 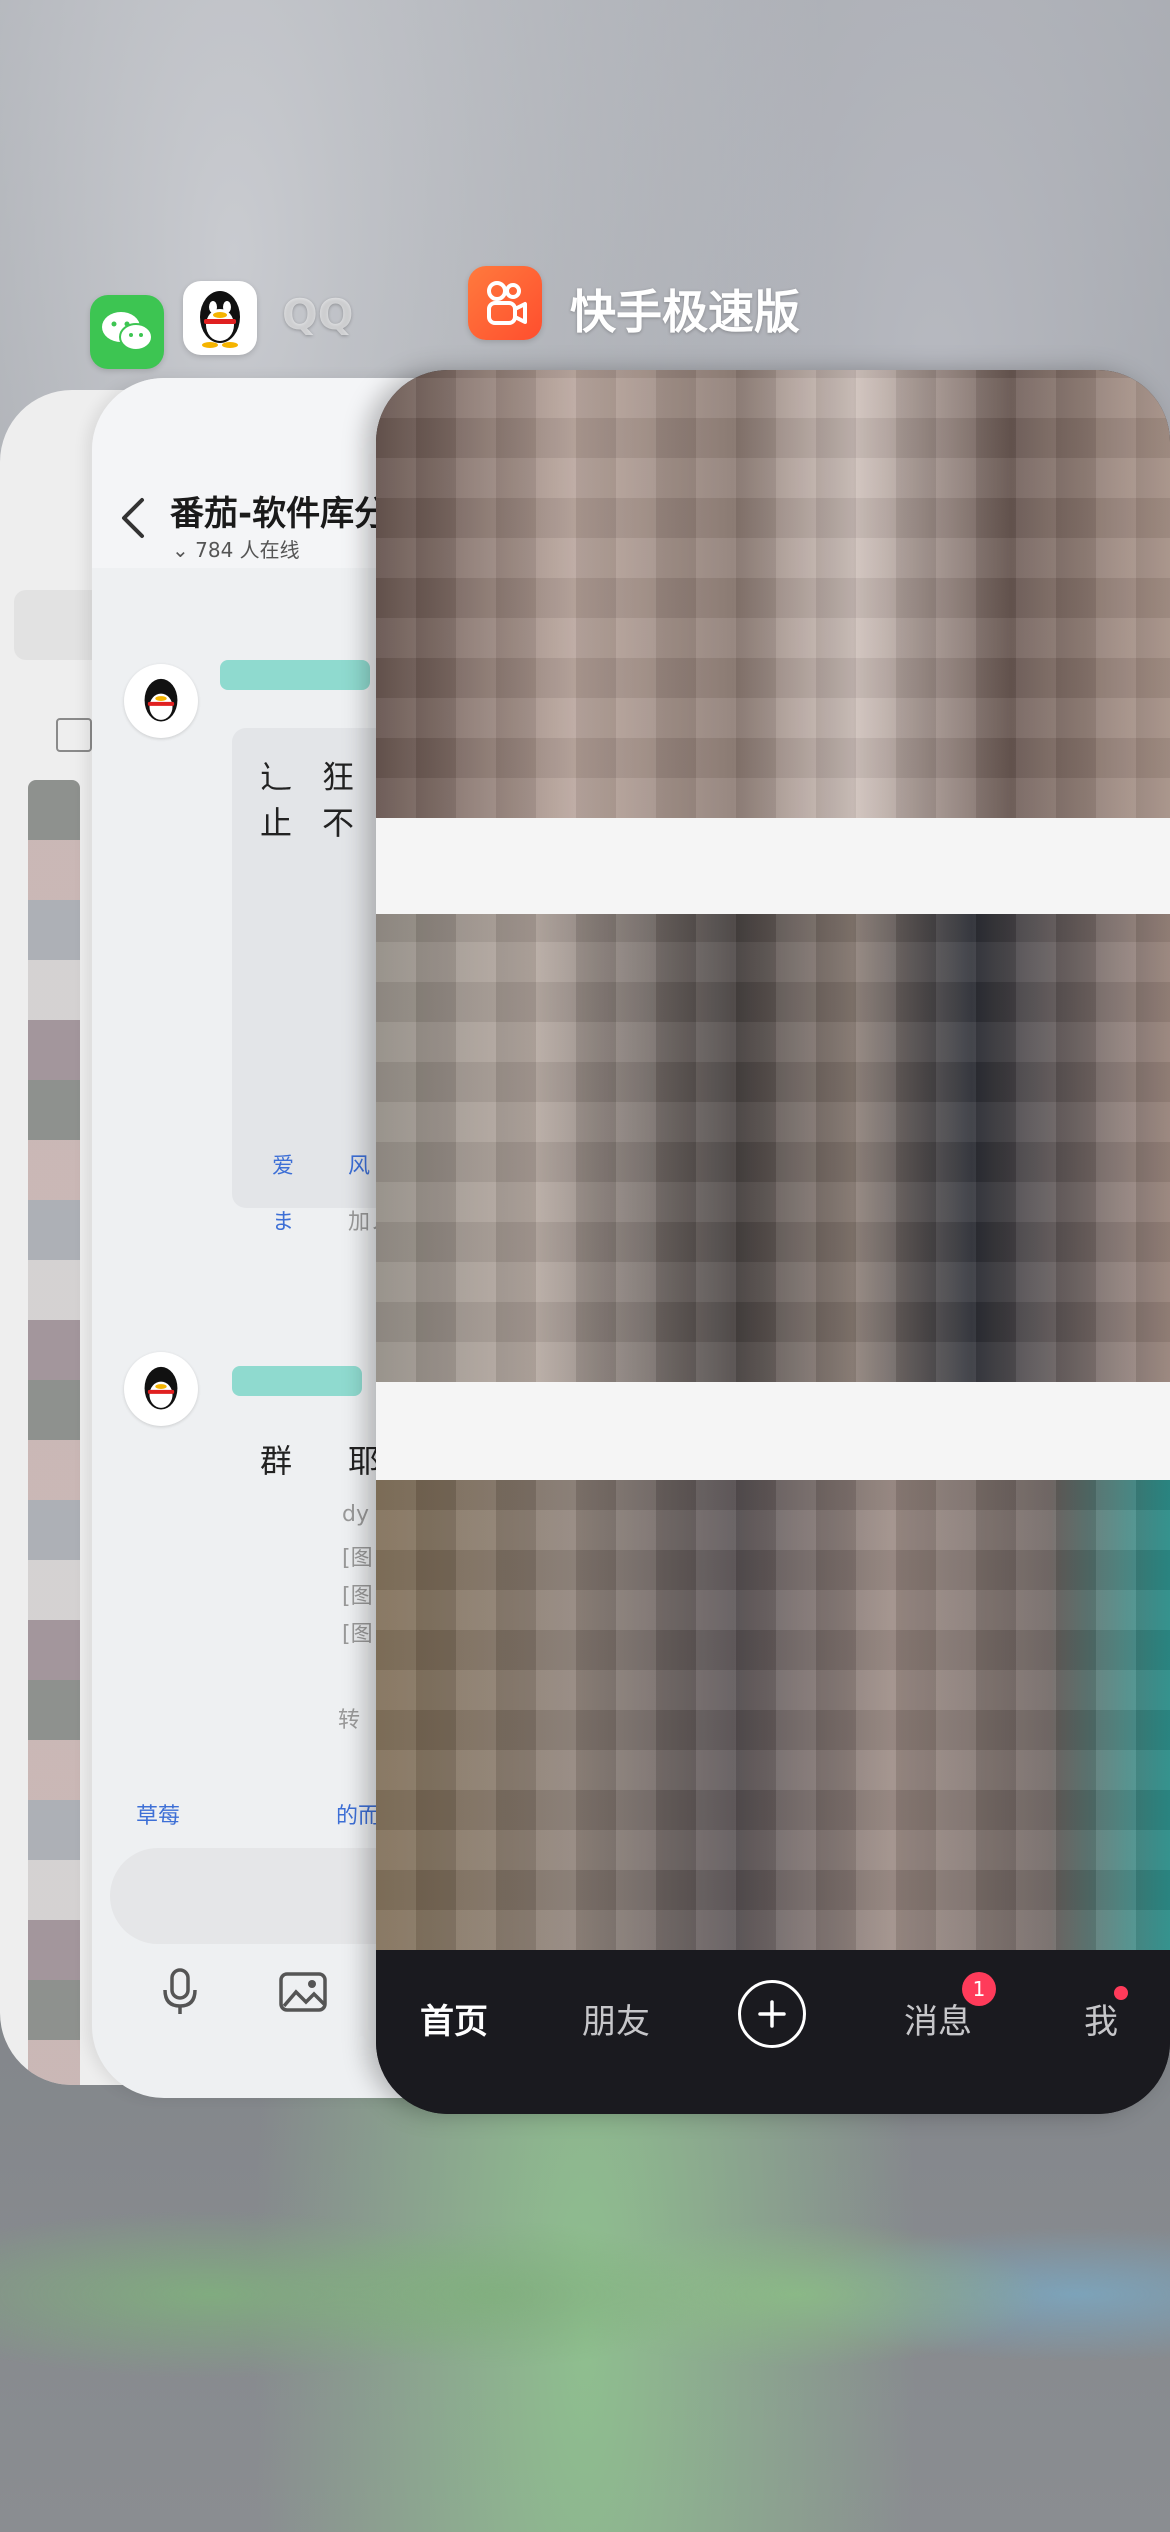 I want to click on plus-icon, so click(x=772, y=2014).